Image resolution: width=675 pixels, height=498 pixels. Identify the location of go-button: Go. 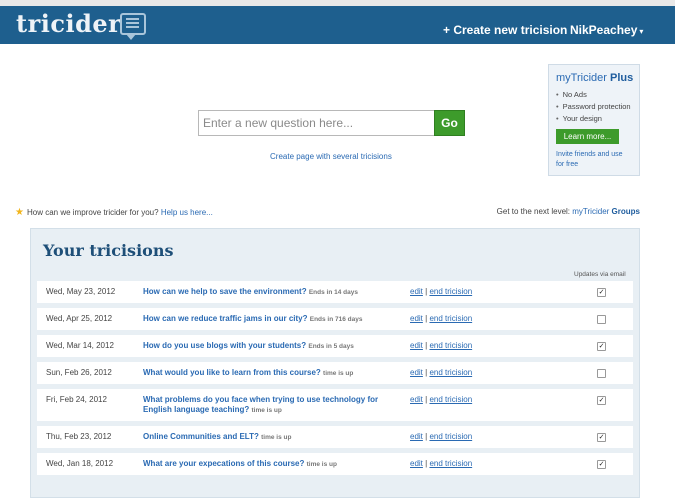
(449, 123).